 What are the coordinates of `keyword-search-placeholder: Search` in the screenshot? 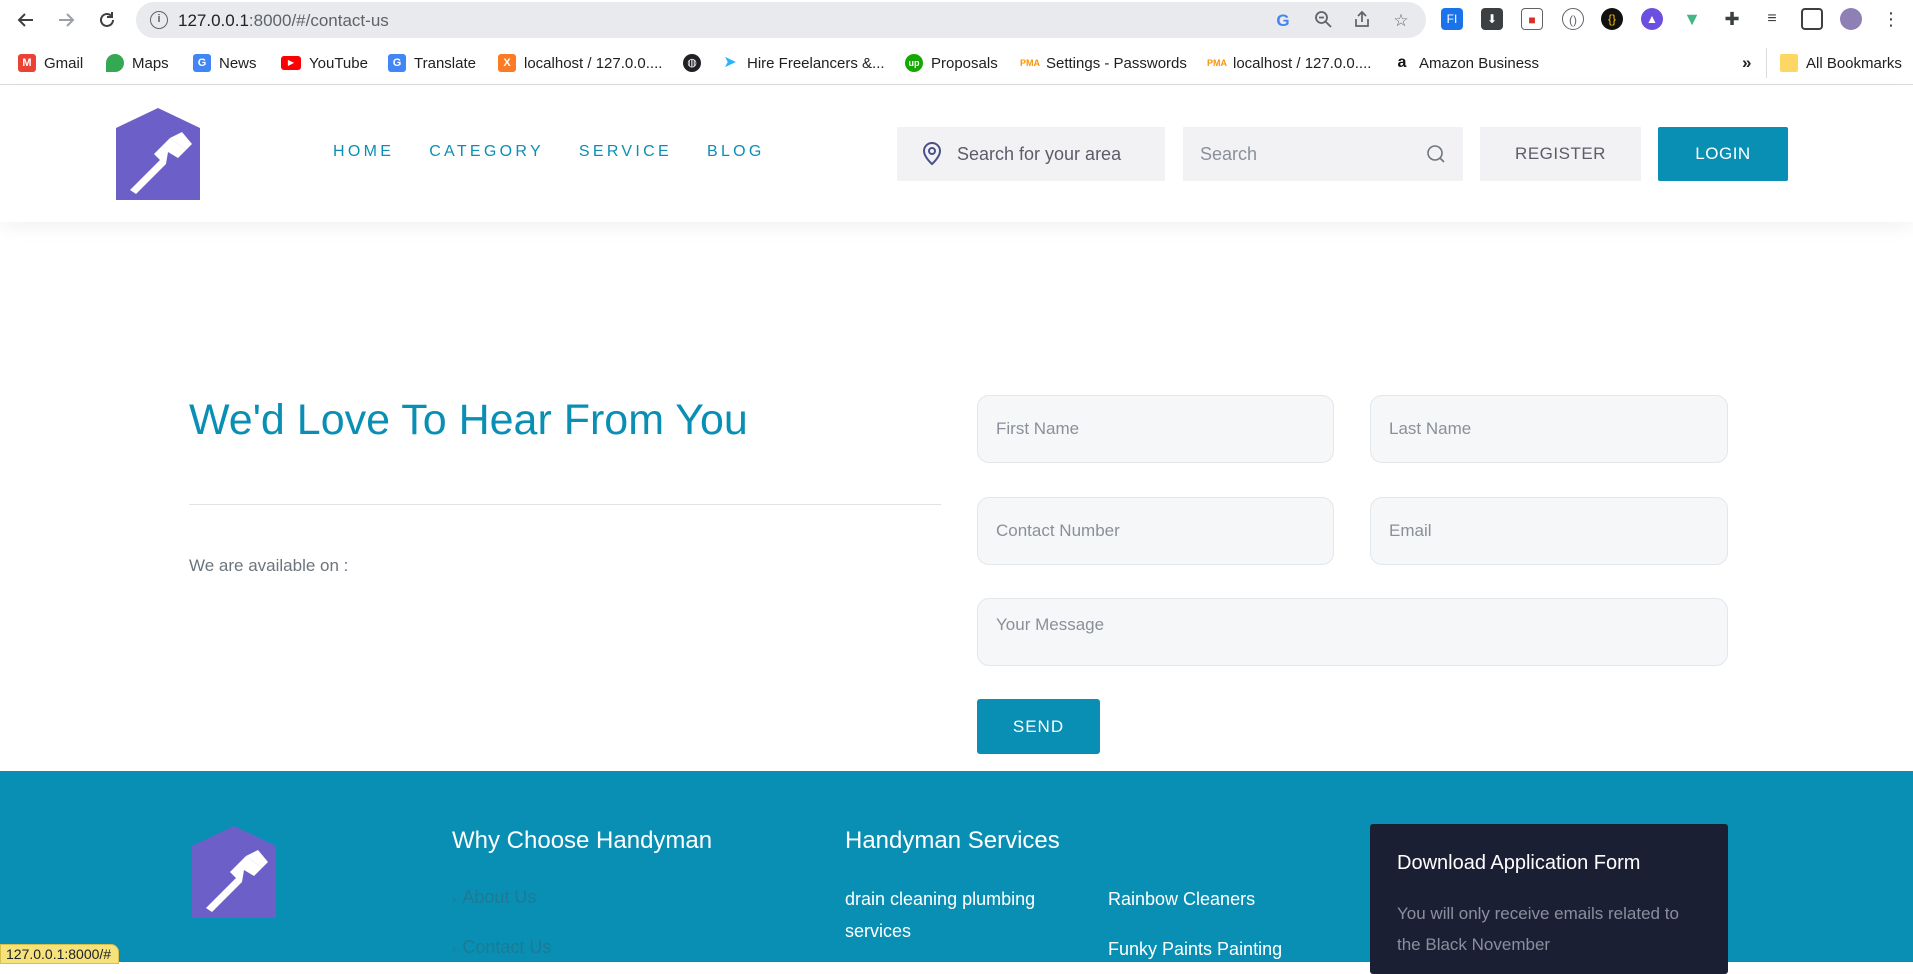 It's located at (1229, 153).